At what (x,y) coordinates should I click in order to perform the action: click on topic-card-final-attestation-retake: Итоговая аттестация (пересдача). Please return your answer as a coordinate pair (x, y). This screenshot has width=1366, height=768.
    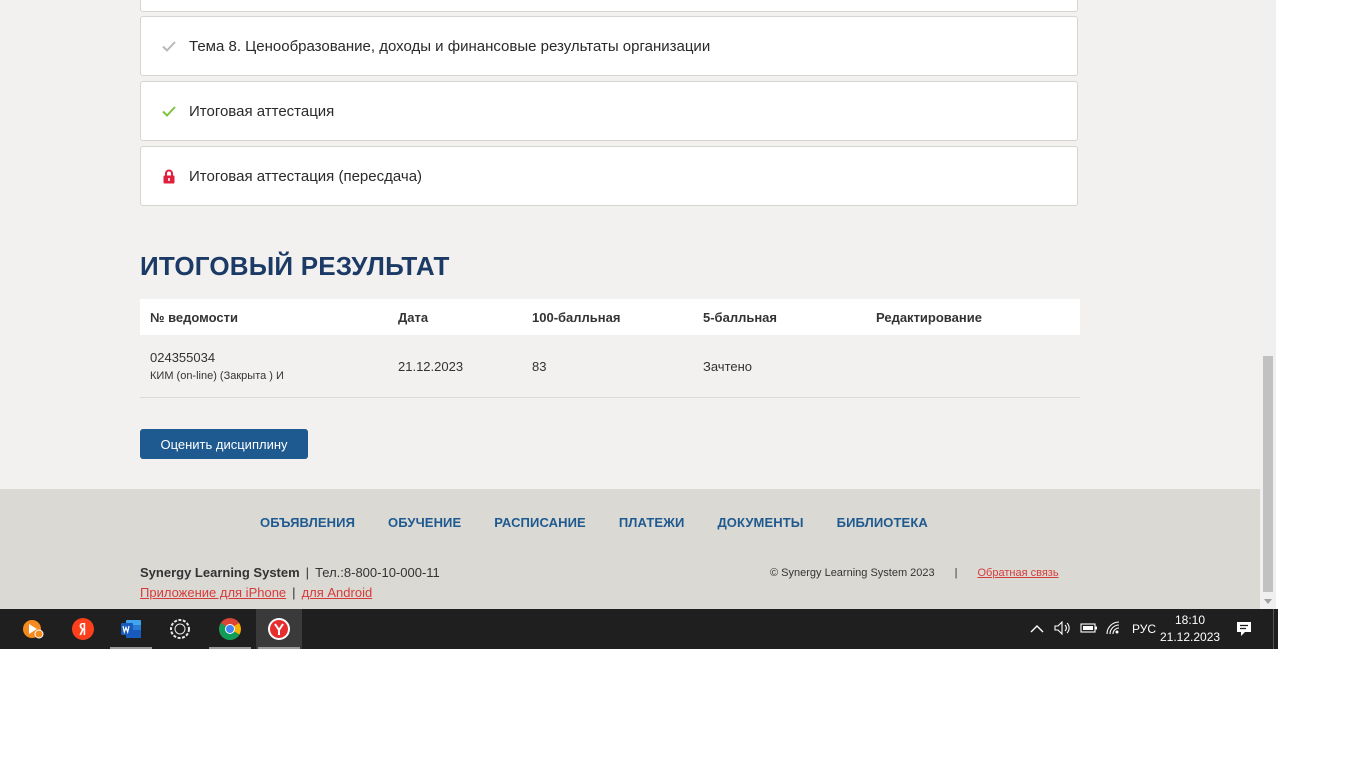
    Looking at the image, I should click on (609, 176).